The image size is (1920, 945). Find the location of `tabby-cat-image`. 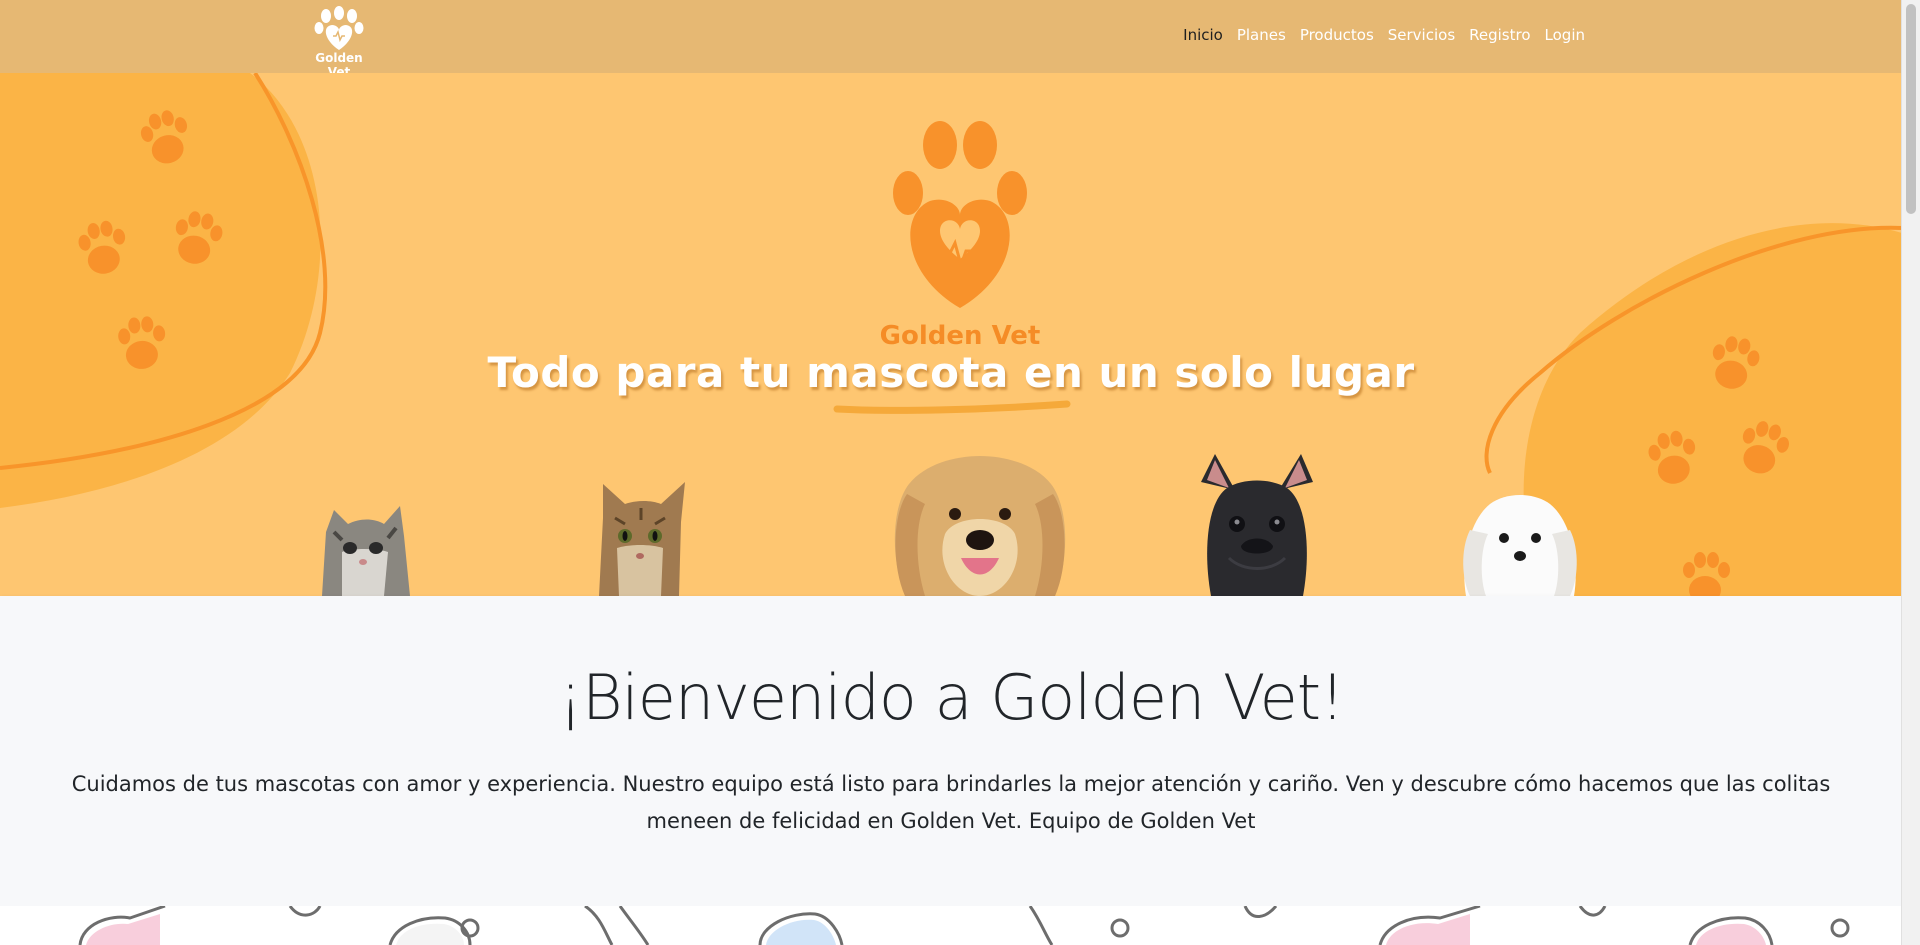

tabby-cat-image is located at coordinates (642, 539).